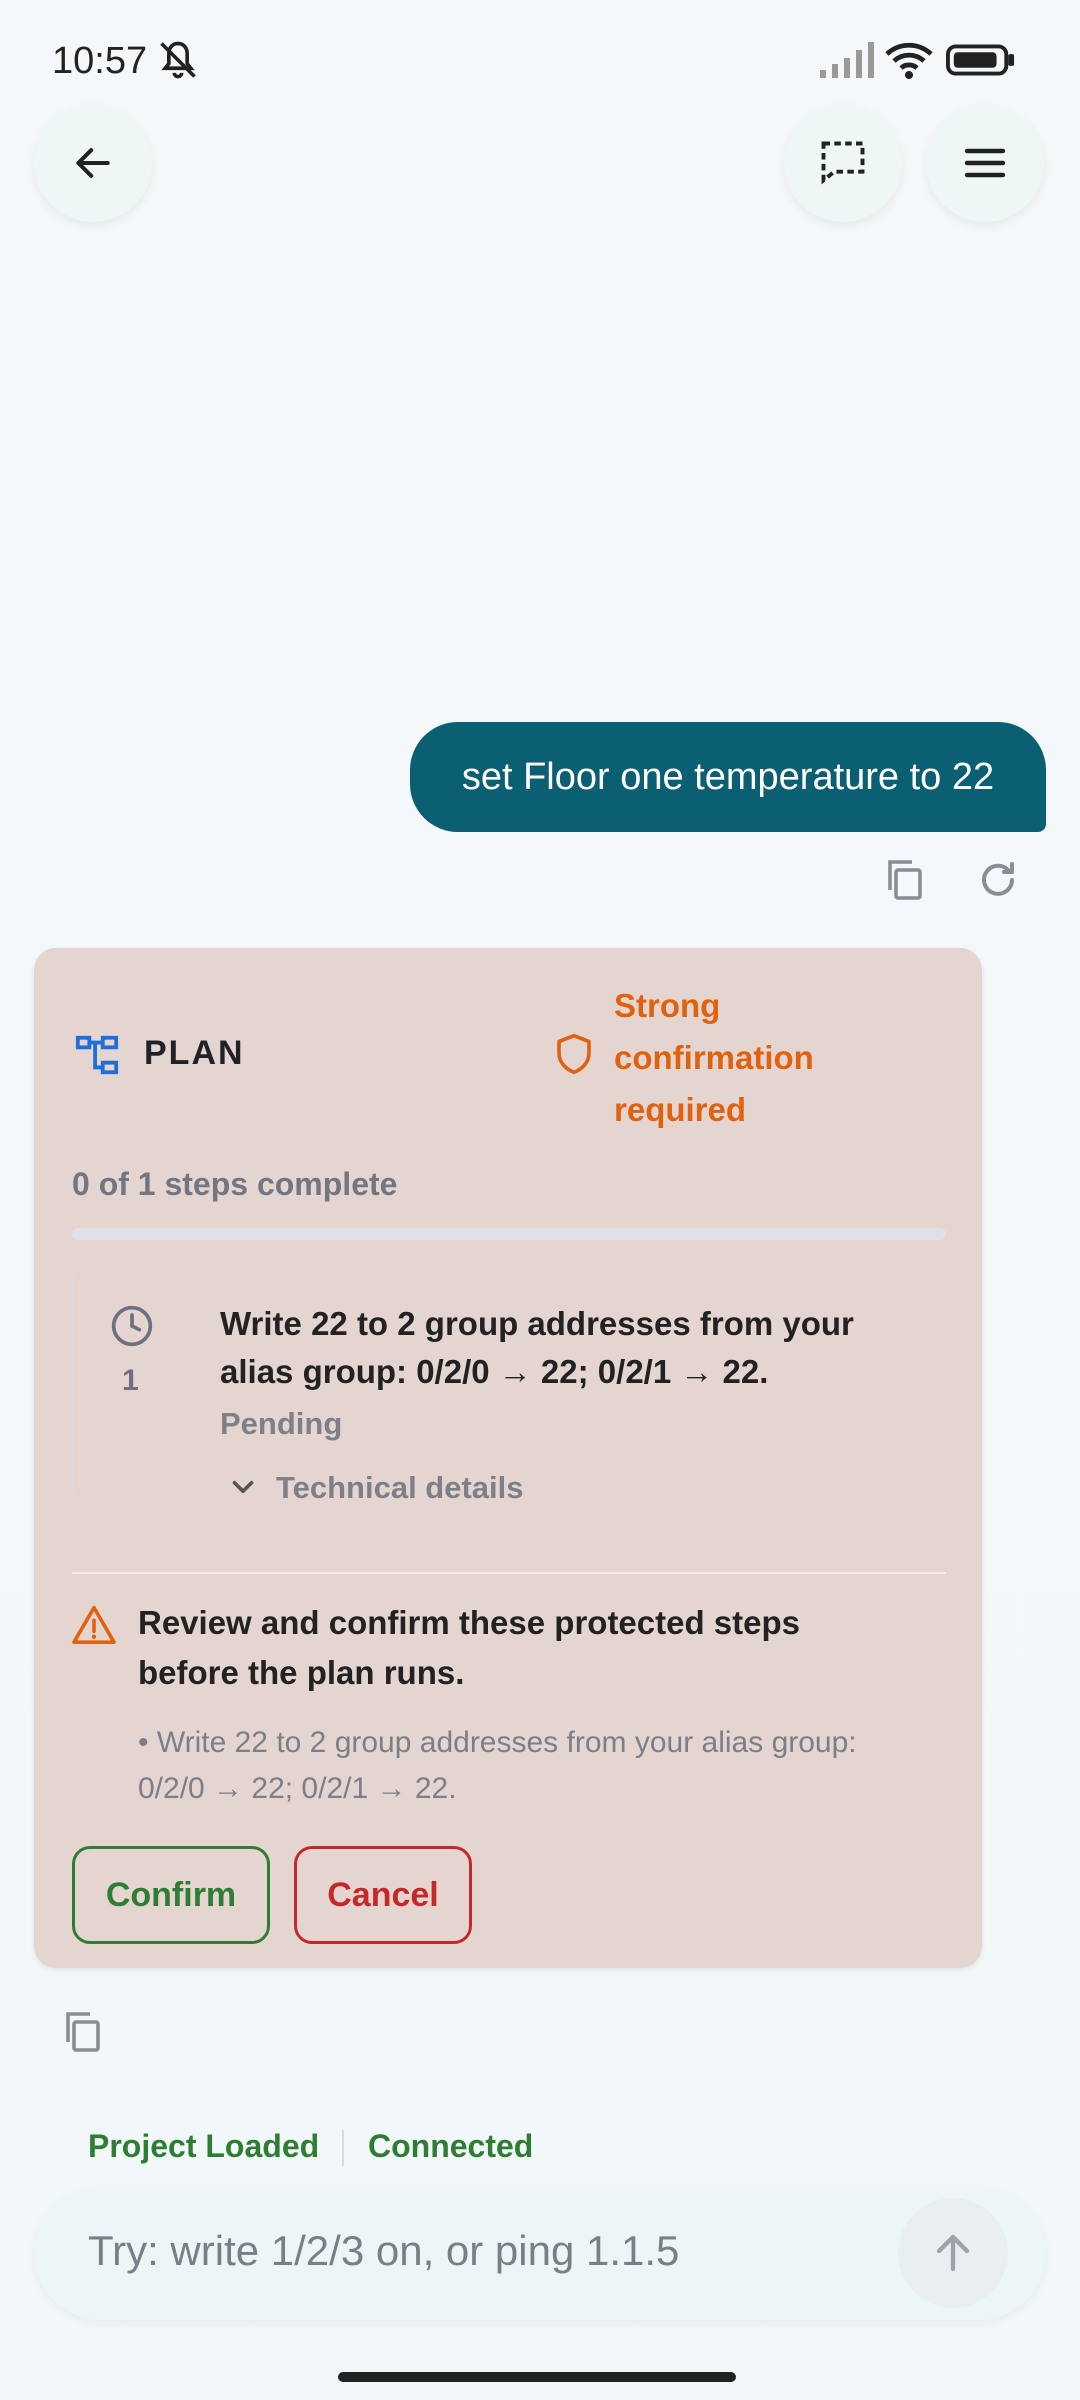  I want to click on retry-icon, so click(998, 880).